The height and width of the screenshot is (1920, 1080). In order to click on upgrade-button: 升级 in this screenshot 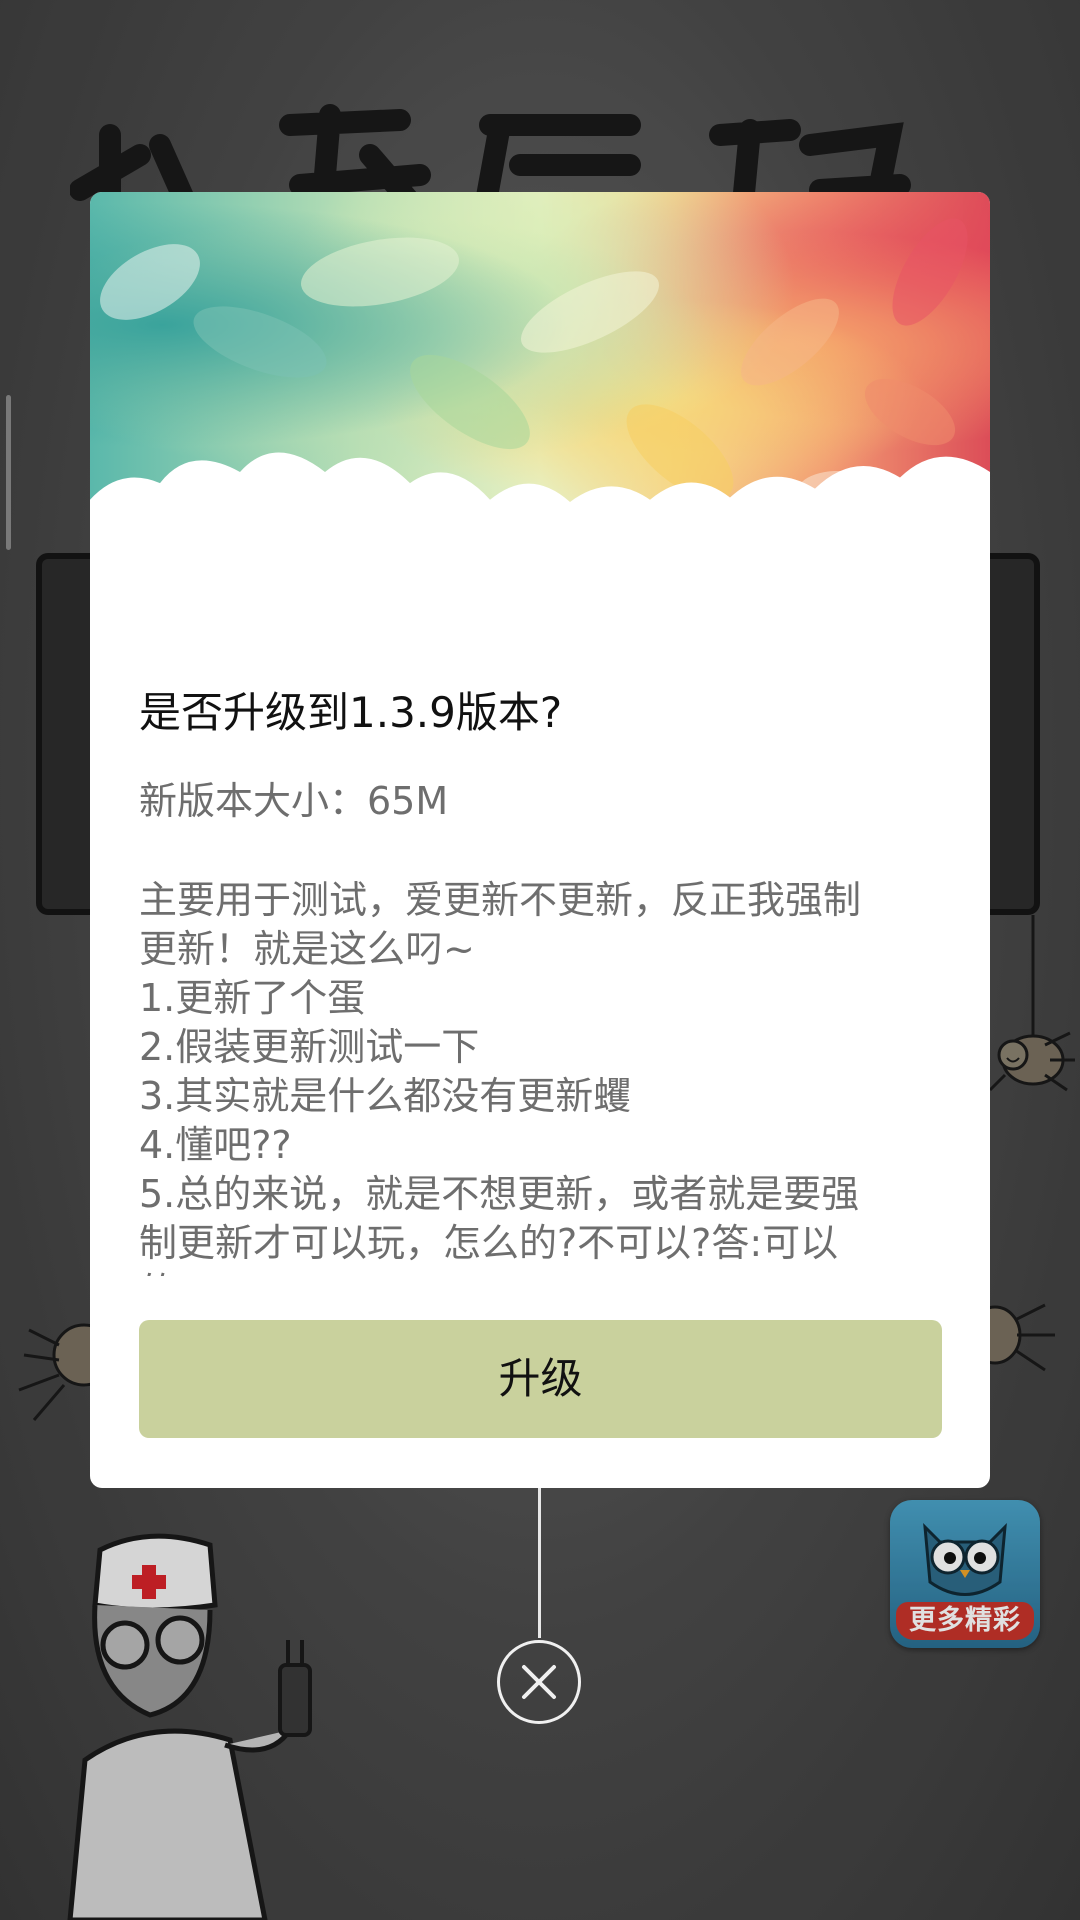, I will do `click(540, 1379)`.